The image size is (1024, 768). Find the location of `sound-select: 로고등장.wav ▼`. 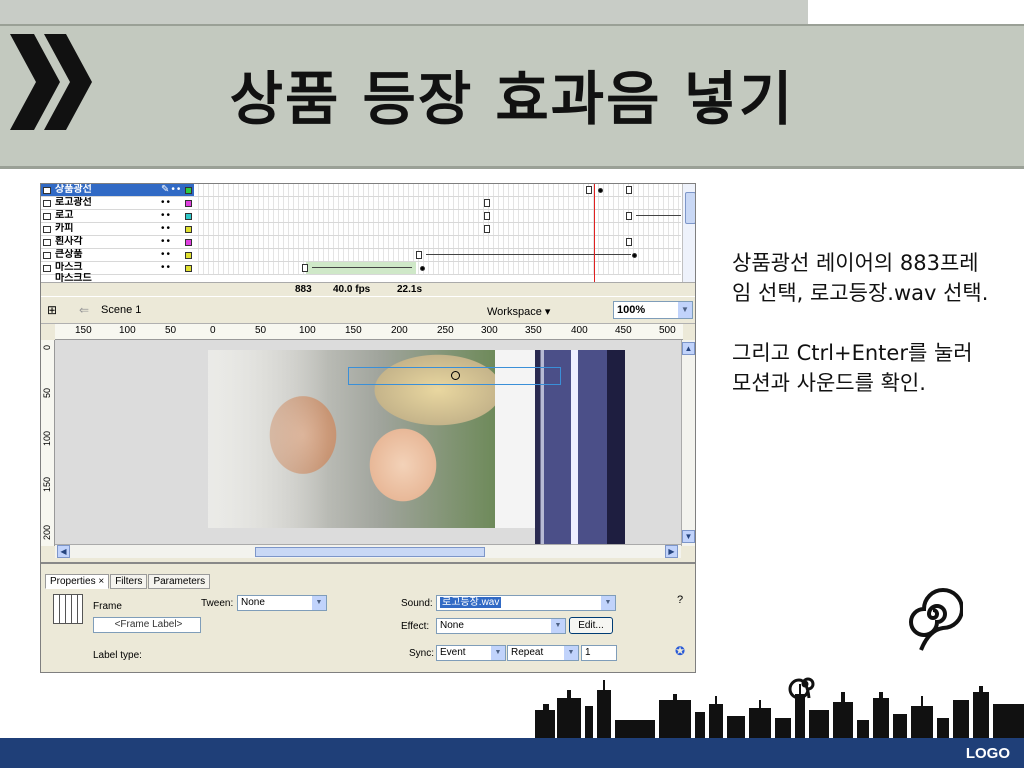

sound-select: 로고등장.wav ▼ is located at coordinates (526, 603).